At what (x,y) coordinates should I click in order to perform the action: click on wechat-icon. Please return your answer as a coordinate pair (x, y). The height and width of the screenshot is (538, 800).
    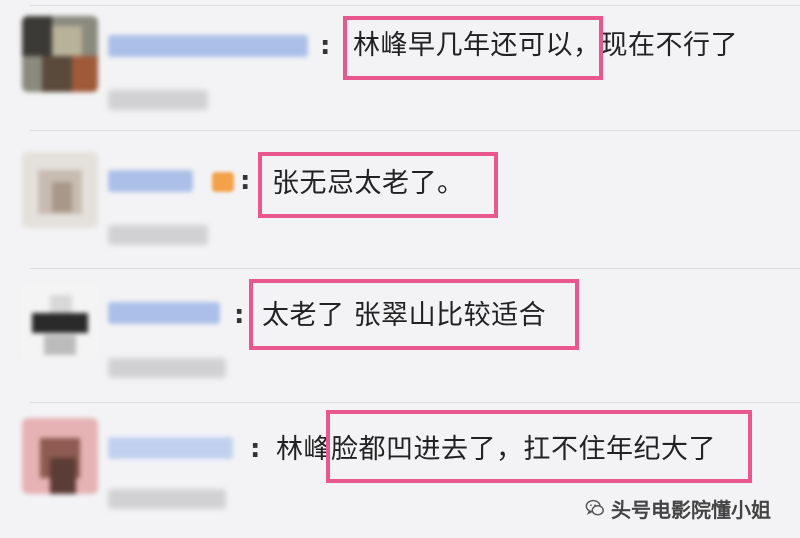
    Looking at the image, I should click on (595, 508).